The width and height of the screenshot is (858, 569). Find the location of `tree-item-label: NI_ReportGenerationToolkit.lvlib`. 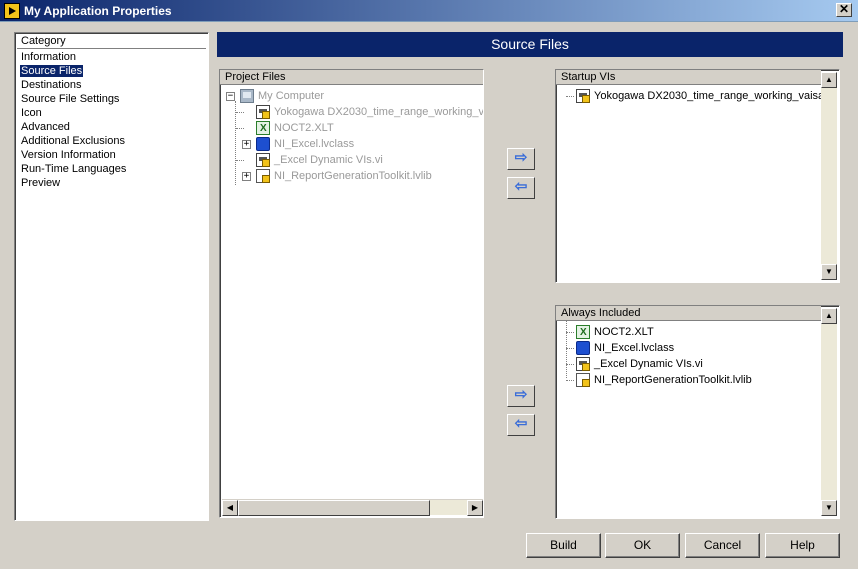

tree-item-label: NI_ReportGenerationToolkit.lvlib is located at coordinates (353, 176).